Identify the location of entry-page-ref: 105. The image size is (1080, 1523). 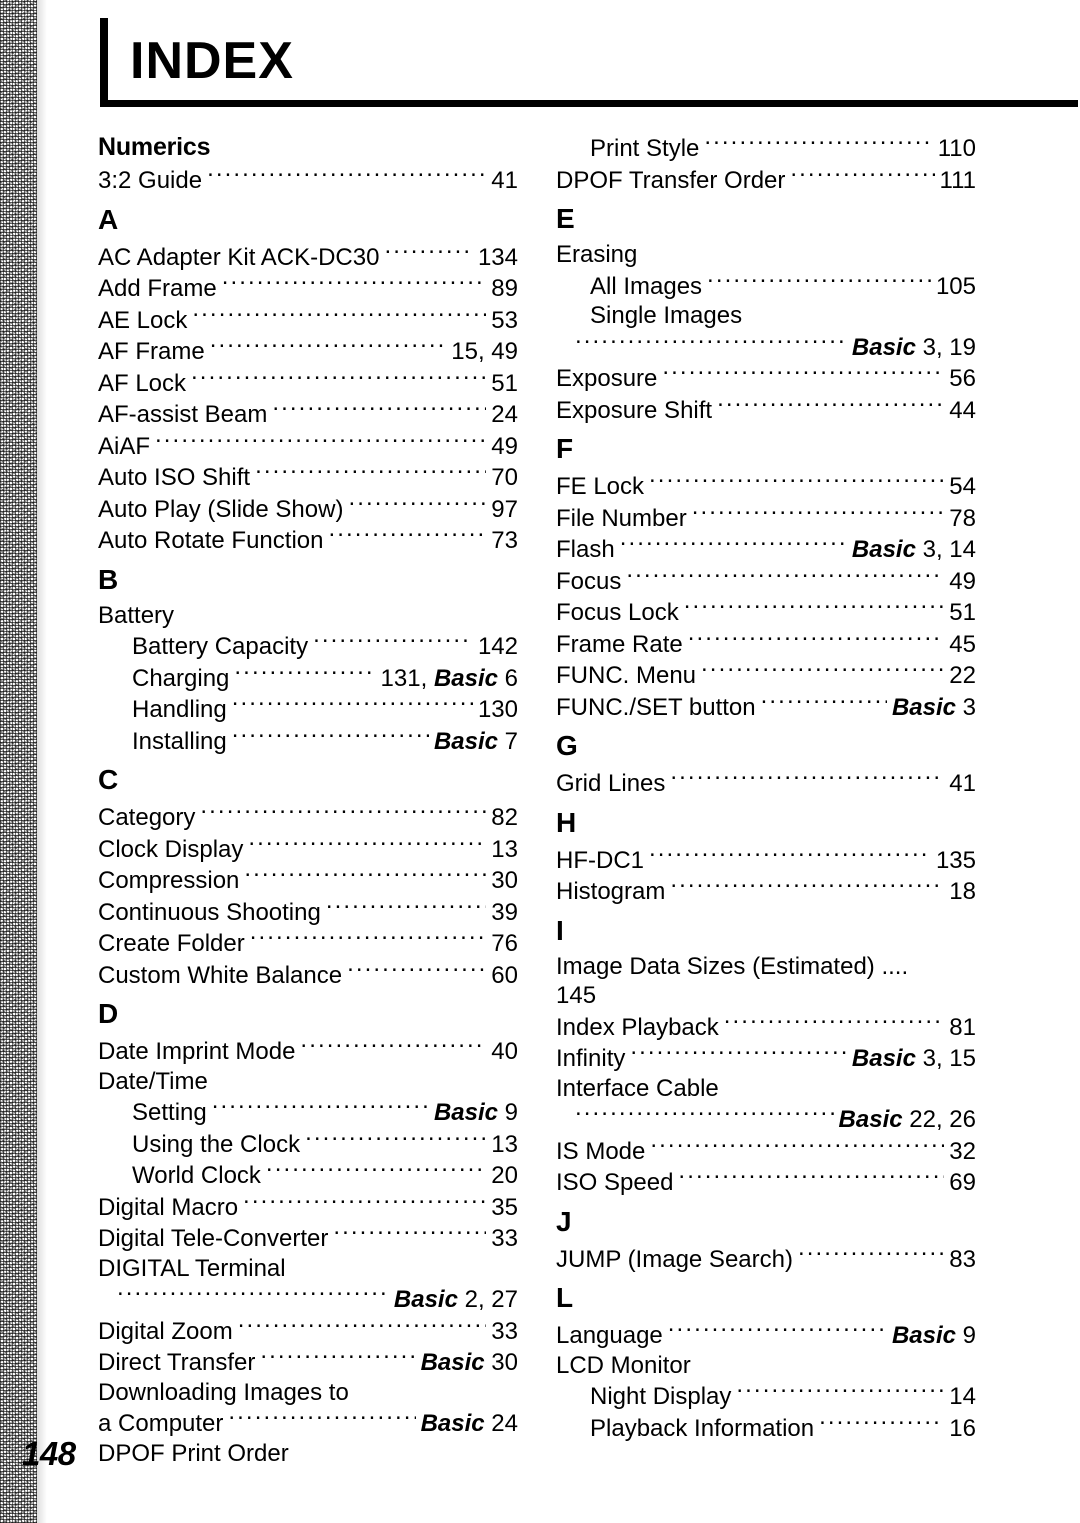
(955, 286).